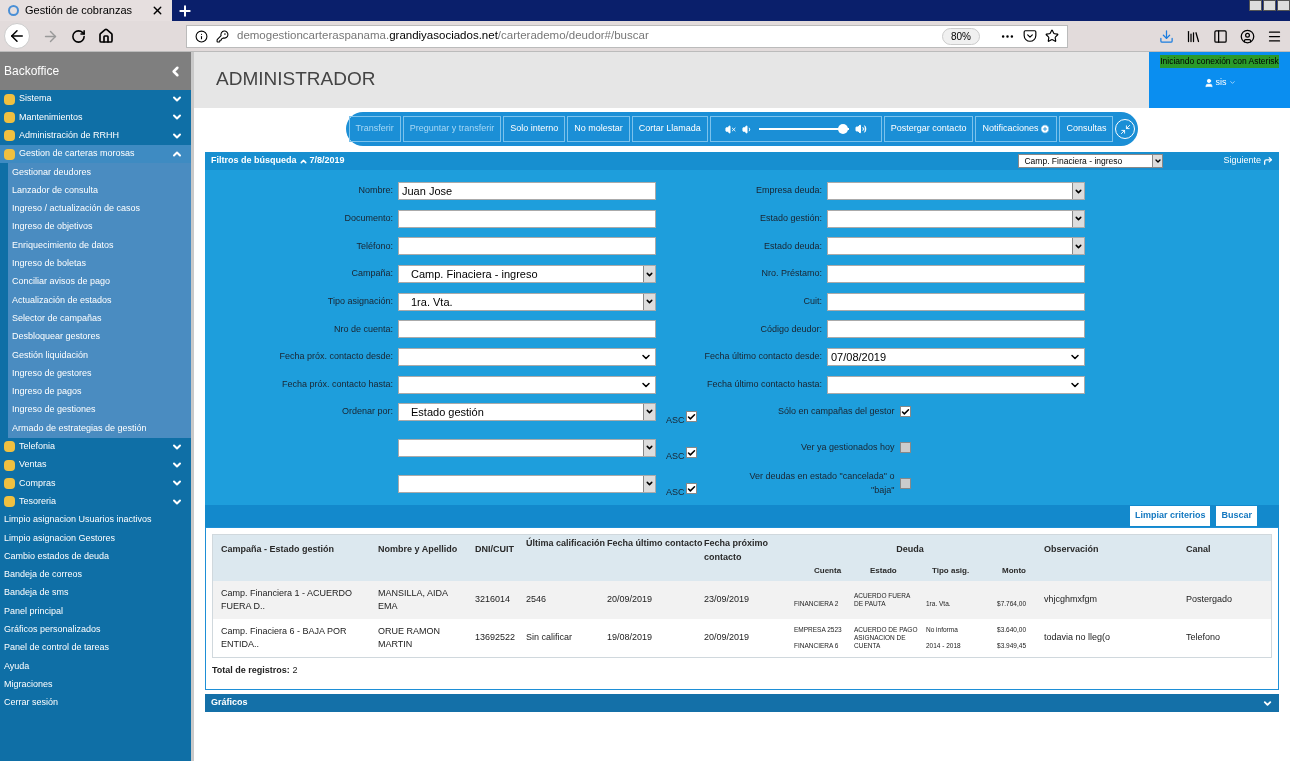 The height and width of the screenshot is (761, 1290). Describe the element at coordinates (99, 318) in the screenshot. I see `submenu-item: Selector de campañas` at that location.